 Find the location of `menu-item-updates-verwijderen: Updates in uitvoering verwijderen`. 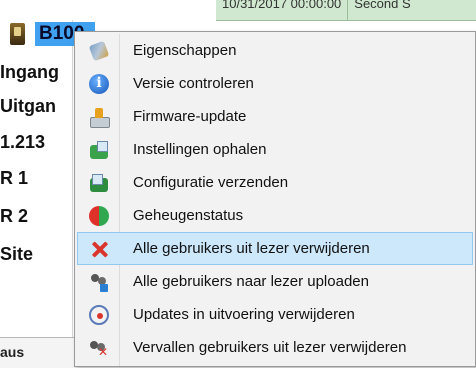

menu-item-updates-verwijderen: Updates in uitvoering verwijderen is located at coordinates (275, 314).